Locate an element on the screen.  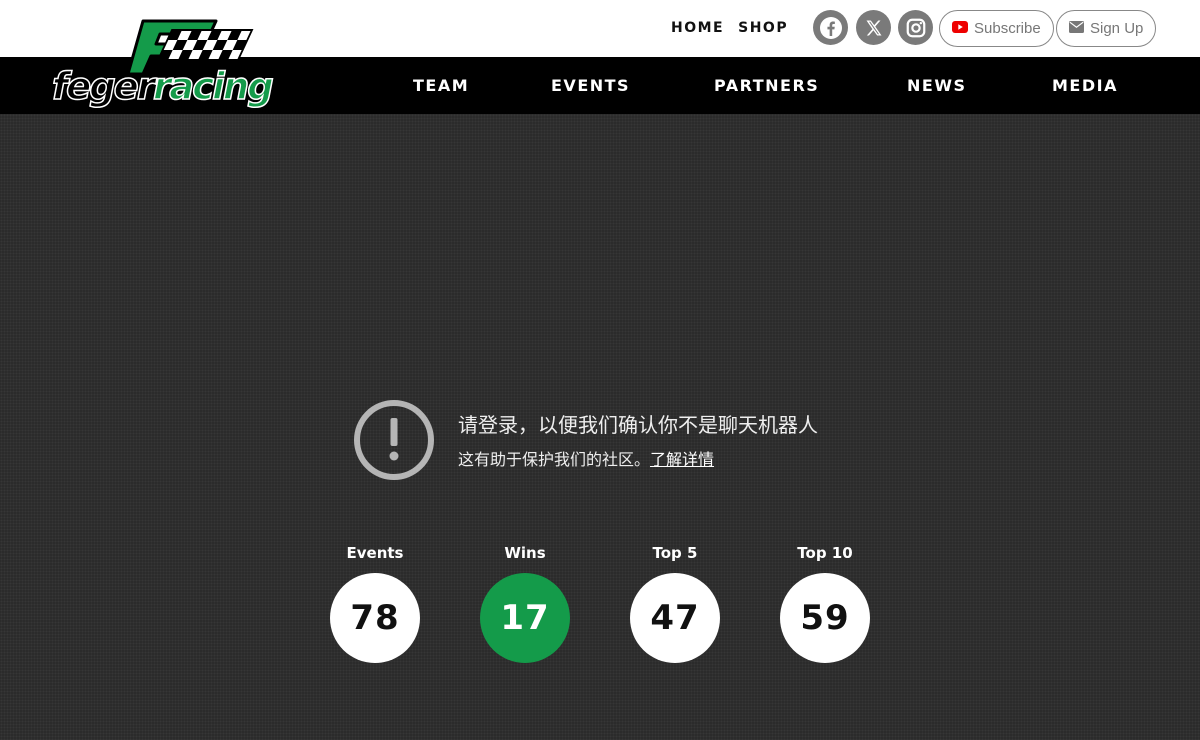
subscribe-label: Subscribe is located at coordinates (1007, 28).